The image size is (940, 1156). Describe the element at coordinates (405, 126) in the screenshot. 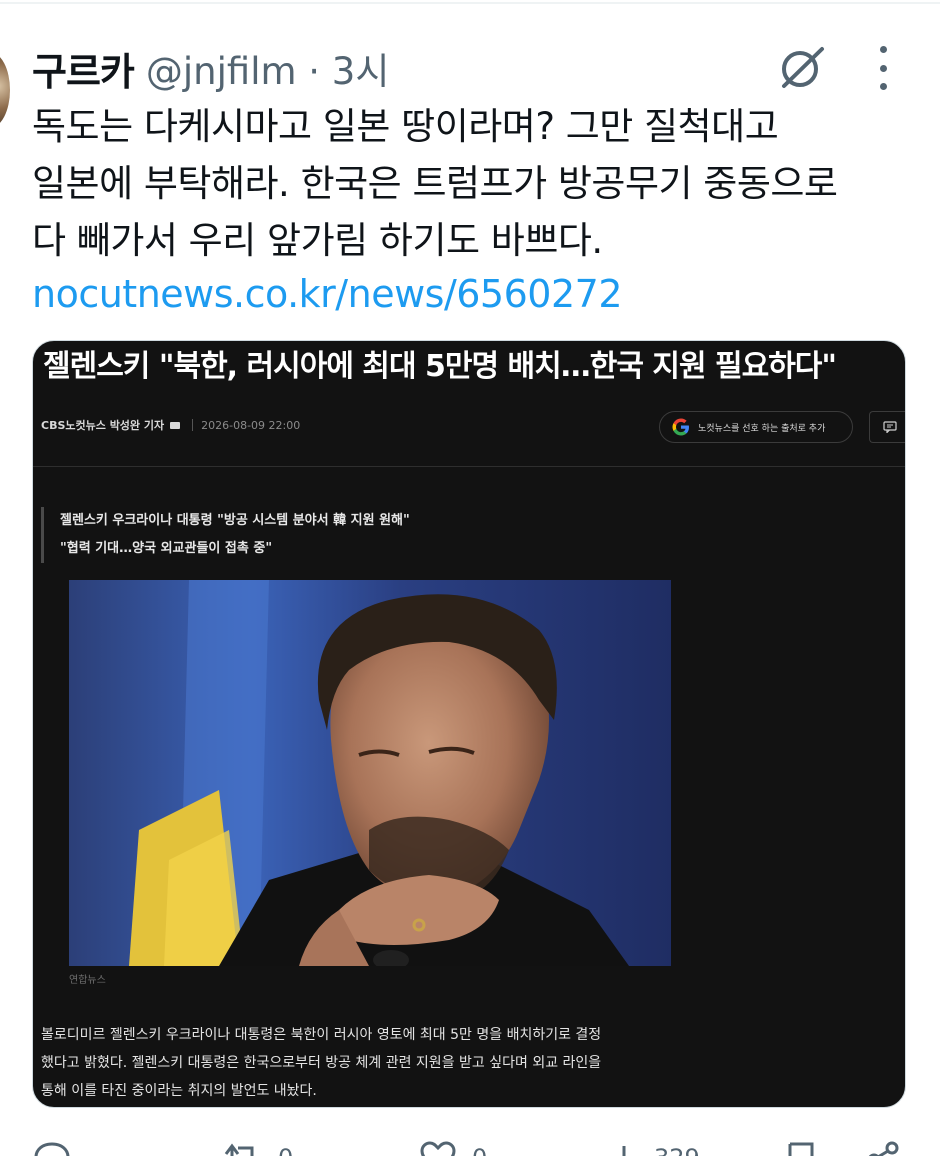

I see `tweet-text-line: 독도는 다케시마고 일본 땅이라며? 그만 질척대고` at that location.